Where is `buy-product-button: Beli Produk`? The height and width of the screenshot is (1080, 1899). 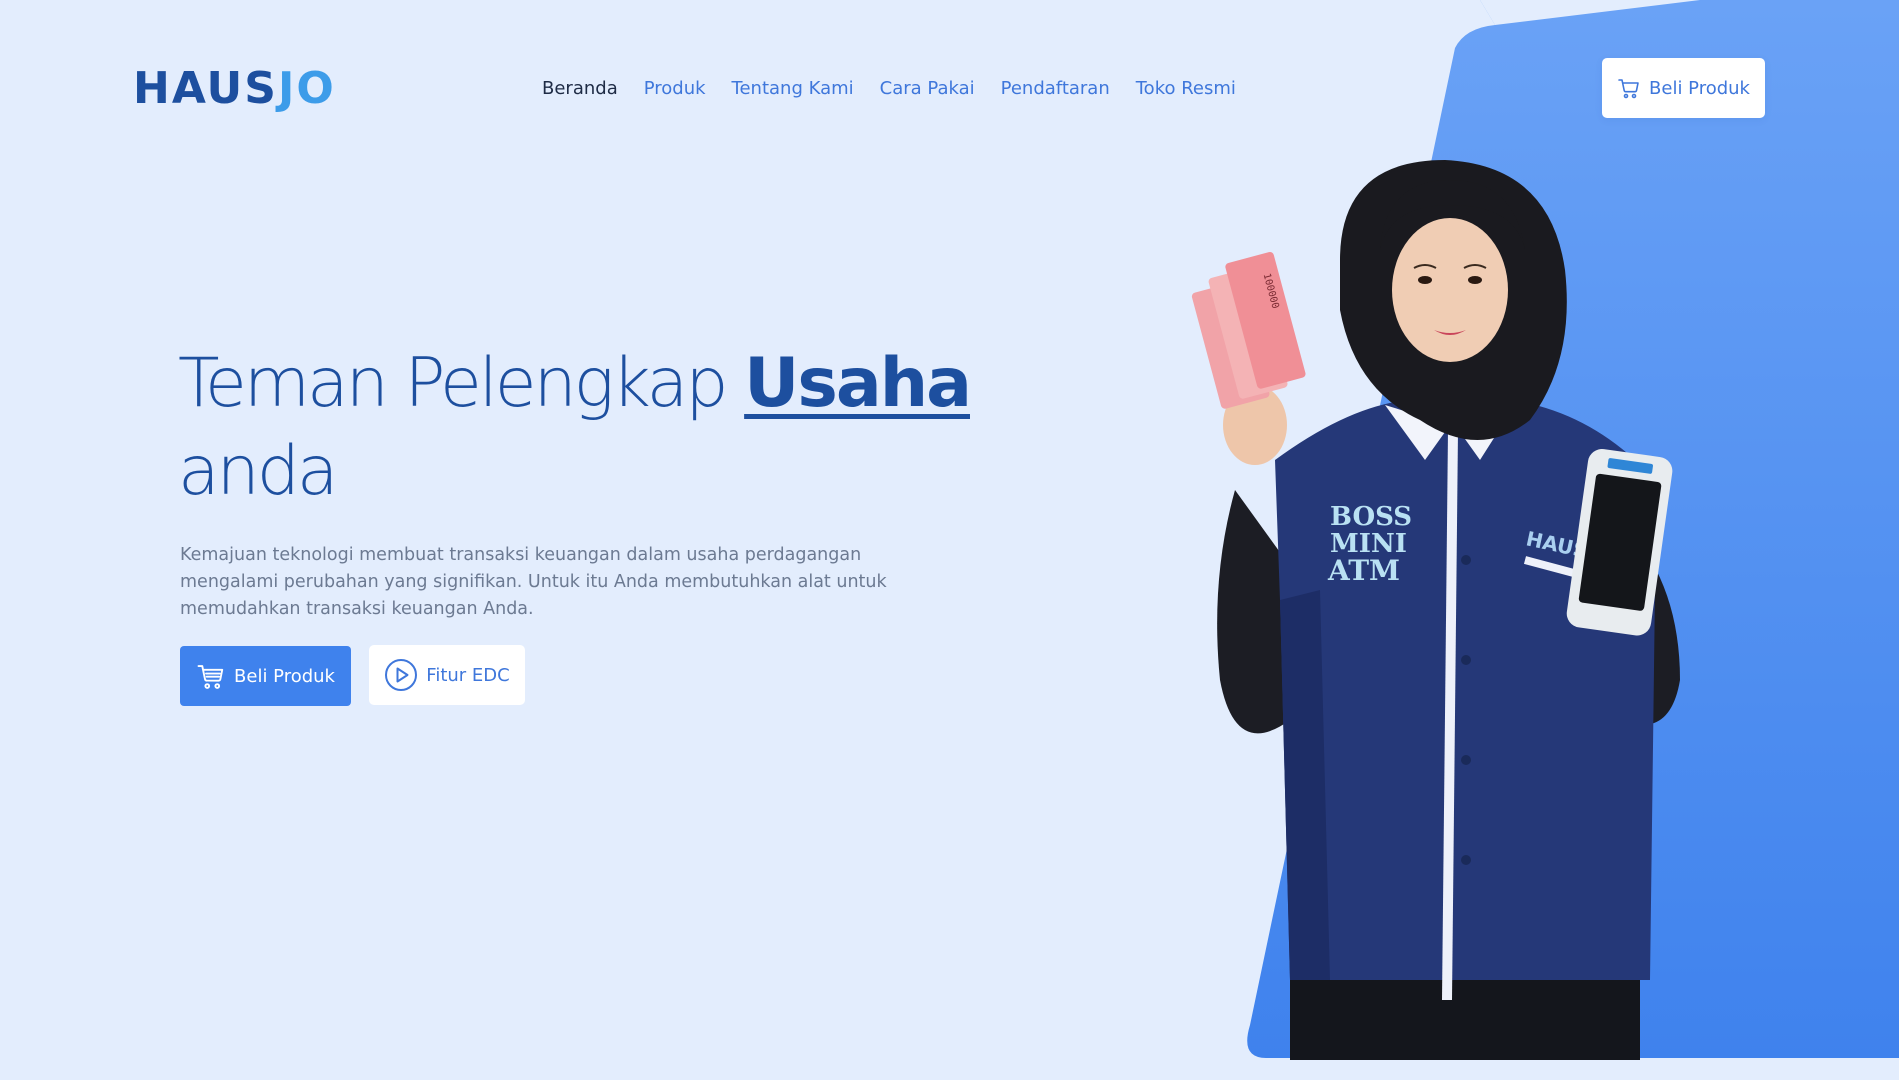 buy-product-button: Beli Produk is located at coordinates (265, 676).